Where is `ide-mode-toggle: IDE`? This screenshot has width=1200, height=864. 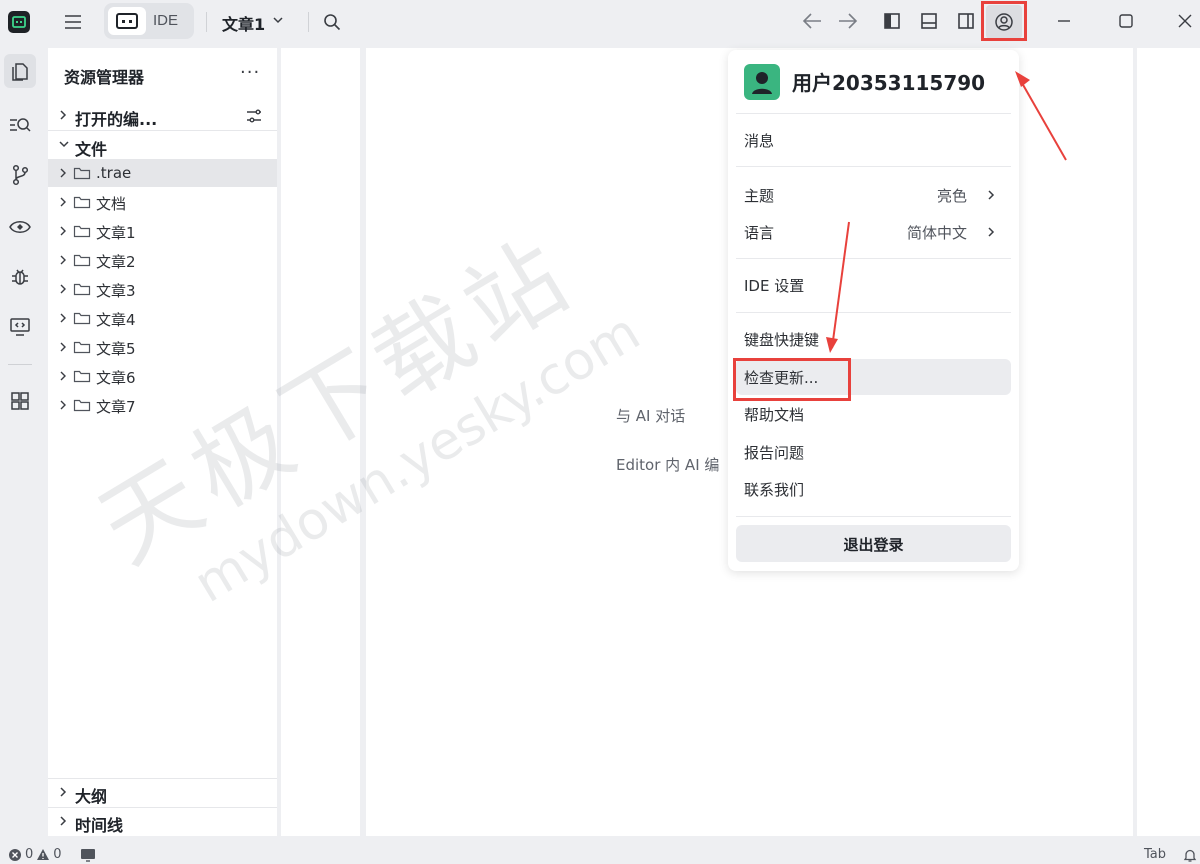
ide-mode-toggle: IDE is located at coordinates (149, 21).